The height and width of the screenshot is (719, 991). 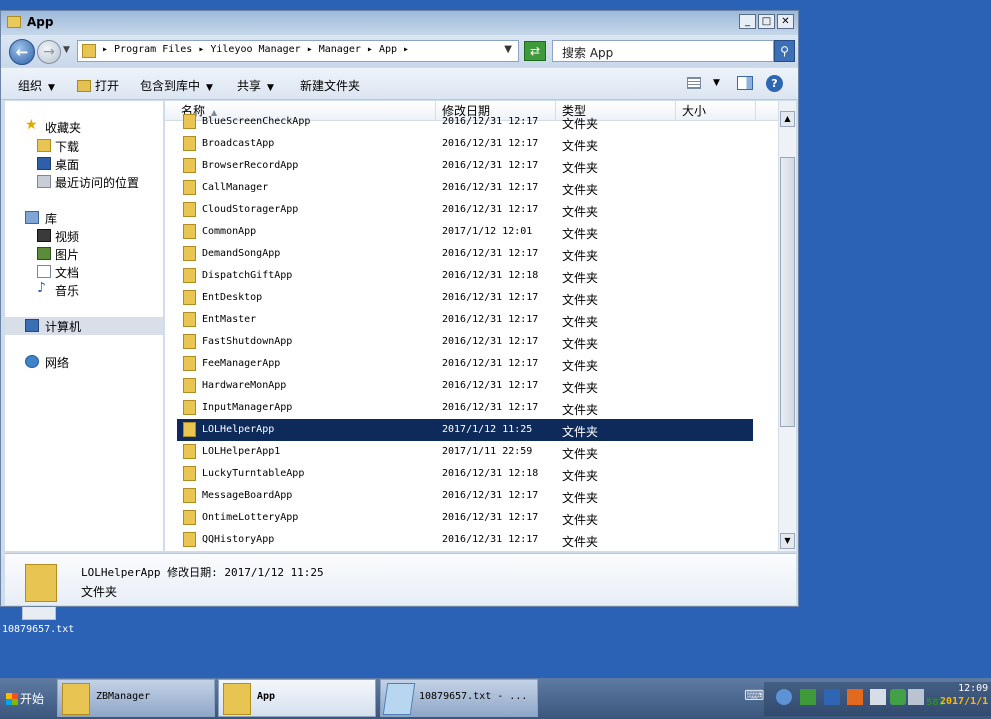 What do you see at coordinates (98, 85) in the screenshot?
I see `open-button: 打开` at bounding box center [98, 85].